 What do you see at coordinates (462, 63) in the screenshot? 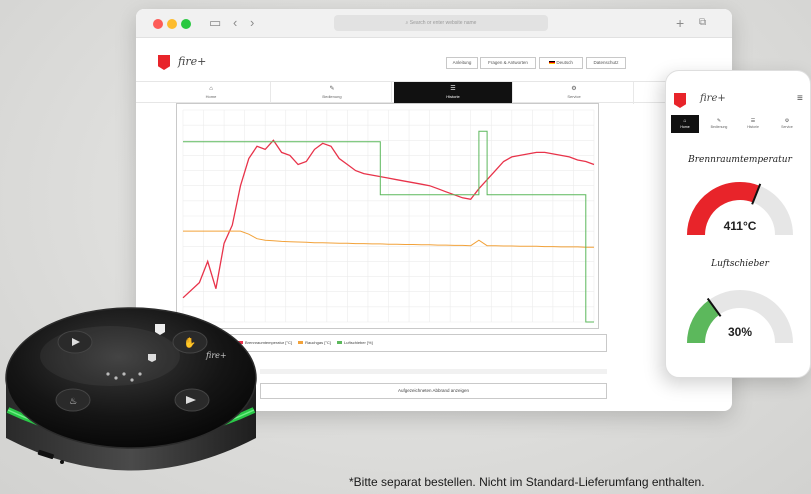
I see `nav-button-anleitung: Anleitung` at bounding box center [462, 63].